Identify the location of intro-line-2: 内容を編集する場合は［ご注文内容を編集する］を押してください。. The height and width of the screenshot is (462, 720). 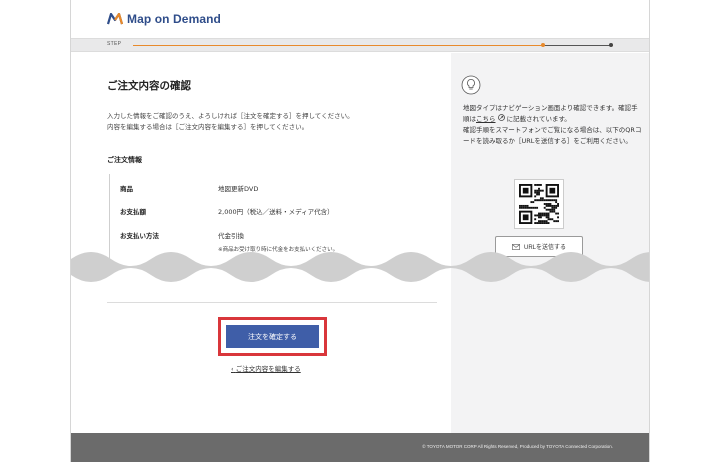
(208, 127).